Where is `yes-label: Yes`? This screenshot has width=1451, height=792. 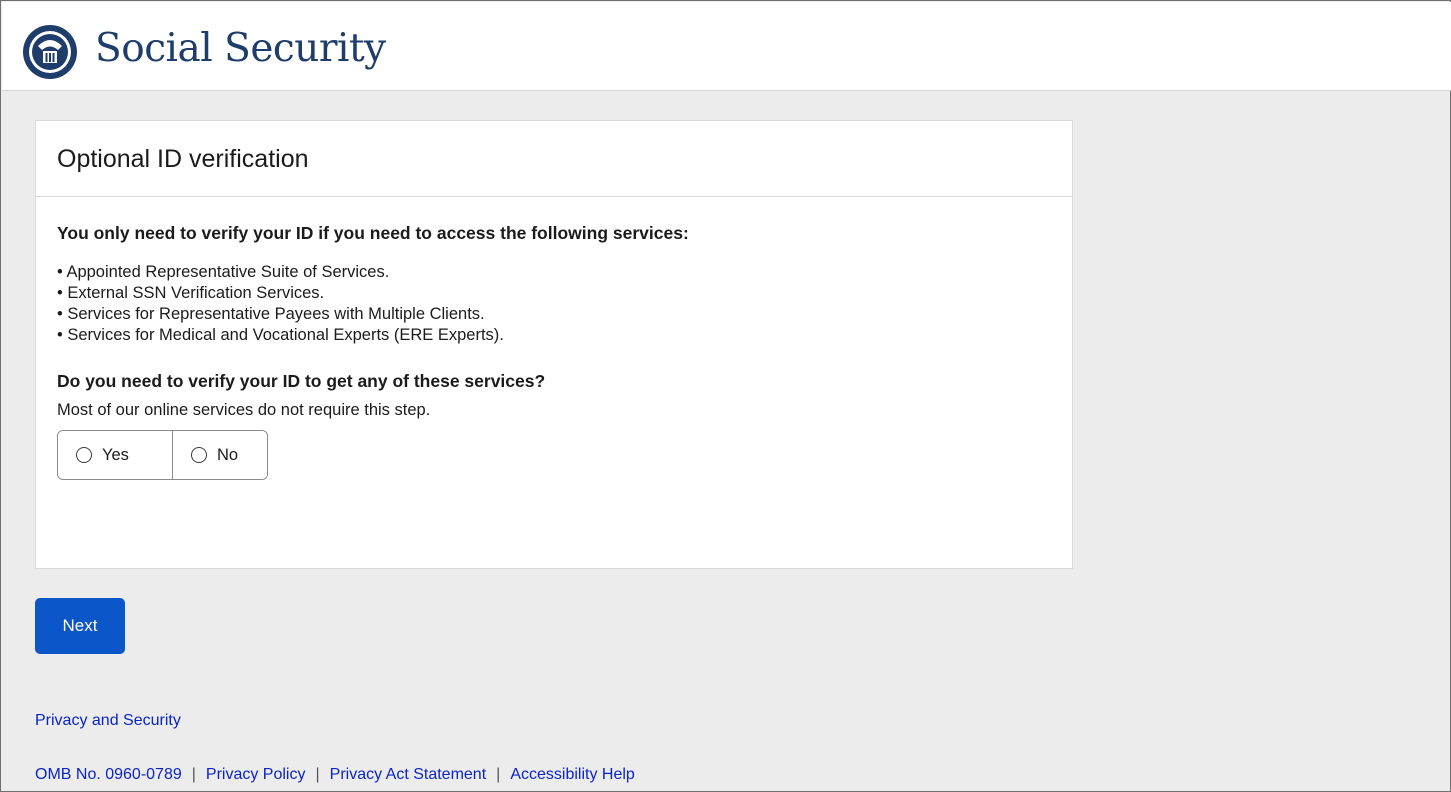 yes-label: Yes is located at coordinates (115, 454).